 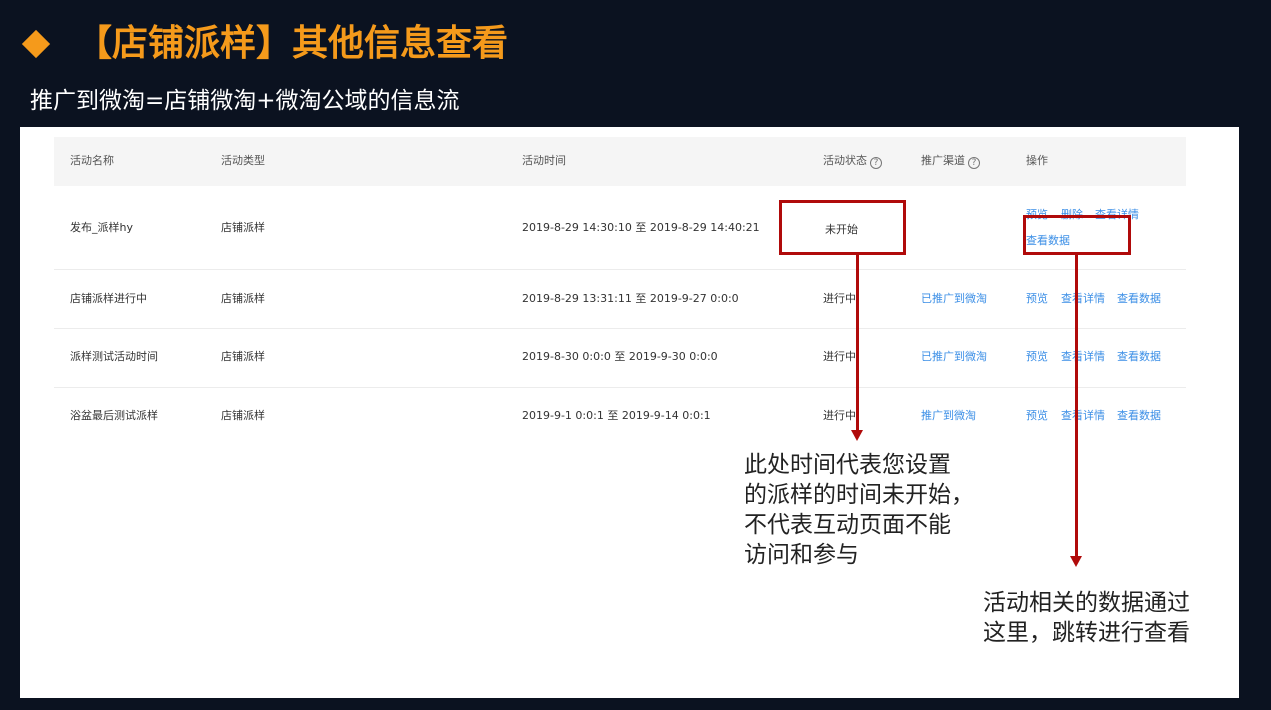 What do you see at coordinates (544, 160) in the screenshot?
I see `header-activity-time: 活动时间` at bounding box center [544, 160].